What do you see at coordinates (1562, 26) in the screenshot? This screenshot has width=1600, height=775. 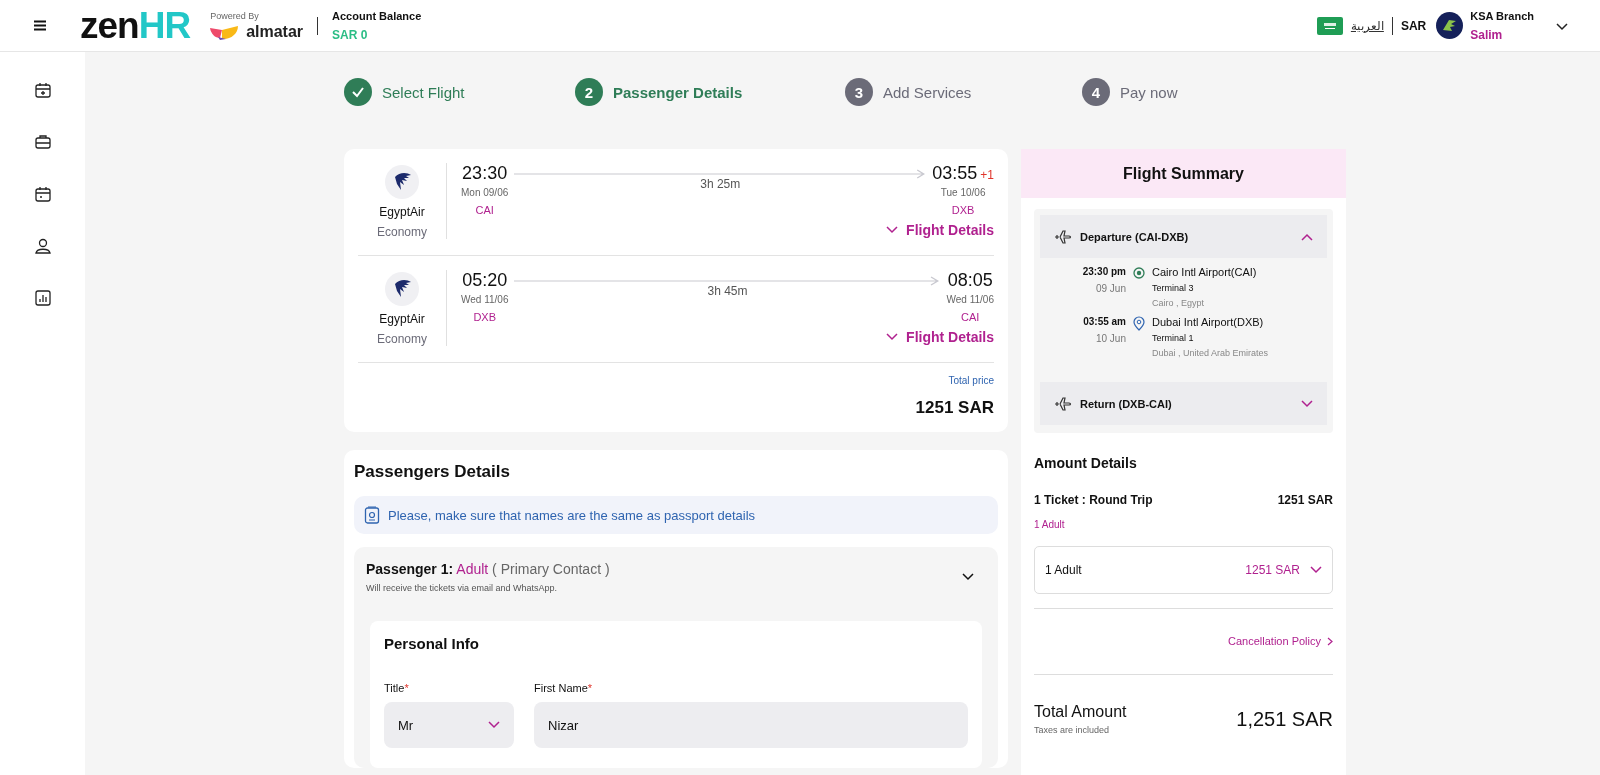 I see `dropdown-chevron-icon` at bounding box center [1562, 26].